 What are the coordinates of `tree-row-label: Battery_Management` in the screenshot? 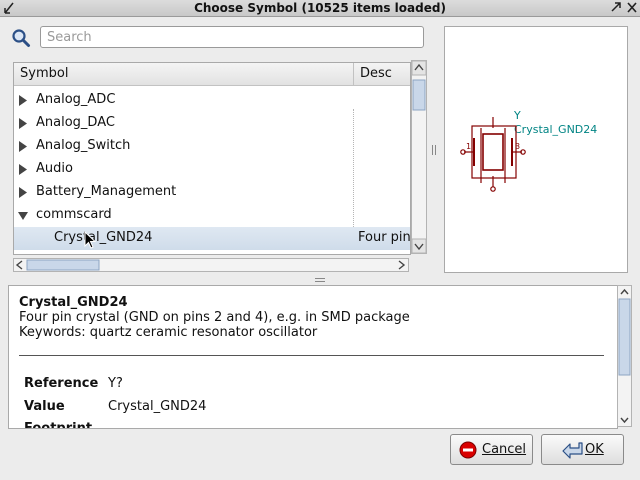 It's located at (106, 191).